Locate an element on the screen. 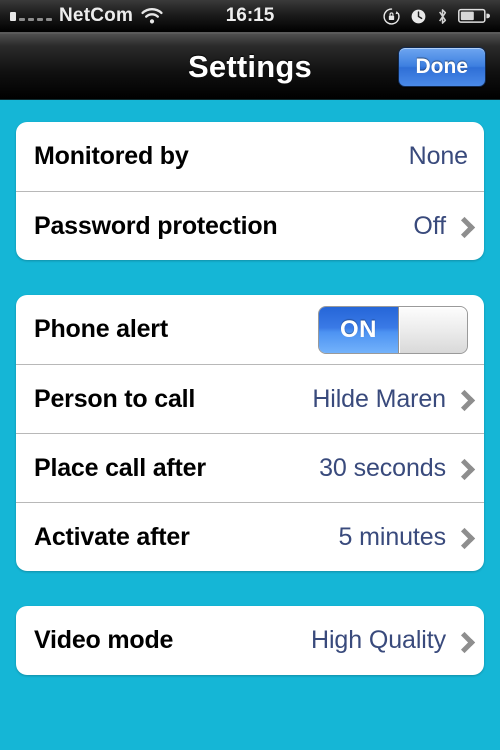 The image size is (500, 750). row-accessory: Hilde Maren is located at coordinates (390, 399).